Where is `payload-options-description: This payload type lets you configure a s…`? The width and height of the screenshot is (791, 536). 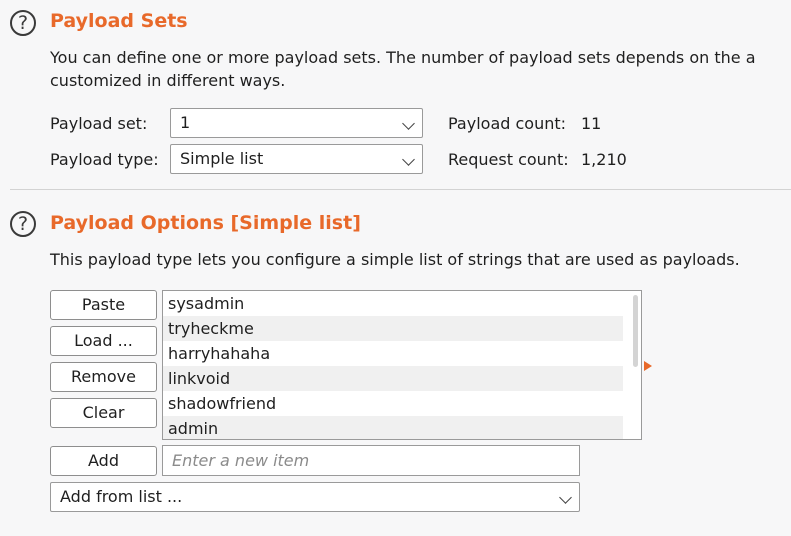 payload-options-description: This payload type lets you configure a s… is located at coordinates (395, 259).